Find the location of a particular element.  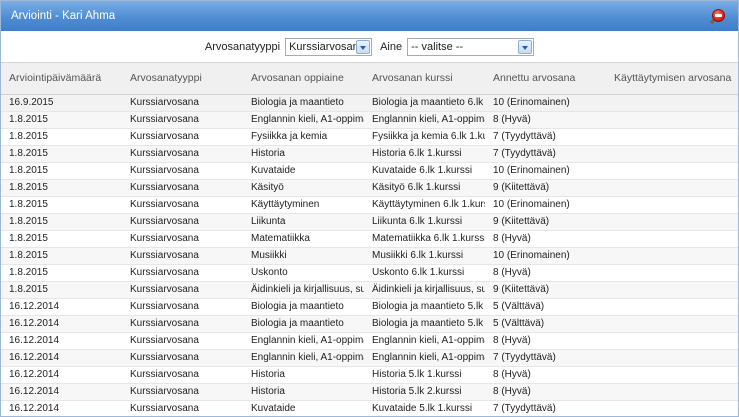

grade-type-label: Arvosanatyyppi is located at coordinates (242, 46).